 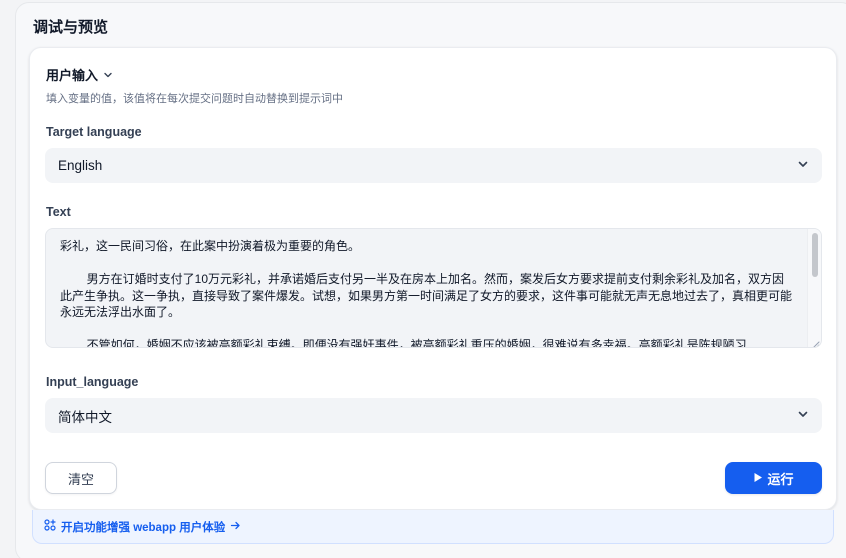 What do you see at coordinates (143, 527) in the screenshot?
I see `enhance-feature-label: 开启功能增强 webapp 用户体验` at bounding box center [143, 527].